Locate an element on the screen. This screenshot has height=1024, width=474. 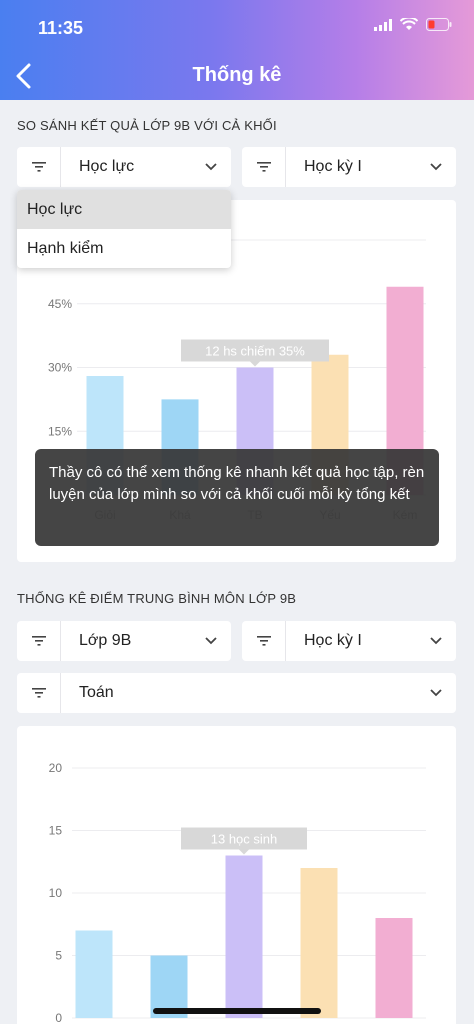
select-subject-value: Toán is located at coordinates (96, 692).